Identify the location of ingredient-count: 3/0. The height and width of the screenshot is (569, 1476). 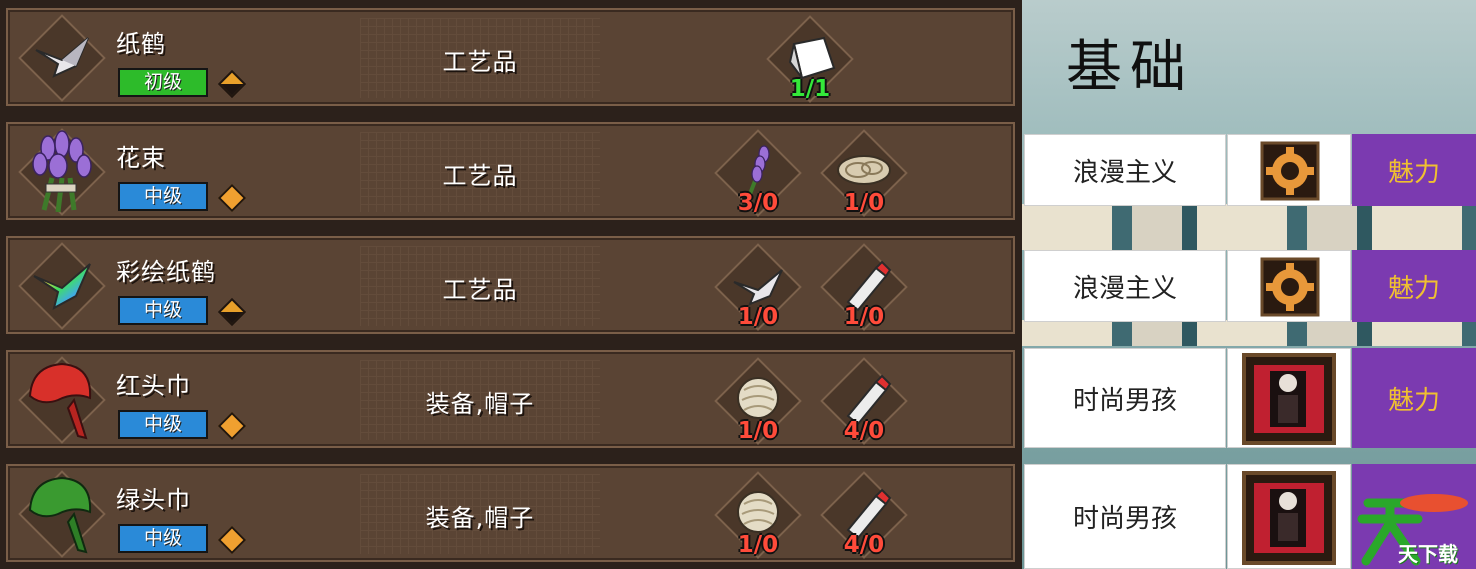
(758, 203).